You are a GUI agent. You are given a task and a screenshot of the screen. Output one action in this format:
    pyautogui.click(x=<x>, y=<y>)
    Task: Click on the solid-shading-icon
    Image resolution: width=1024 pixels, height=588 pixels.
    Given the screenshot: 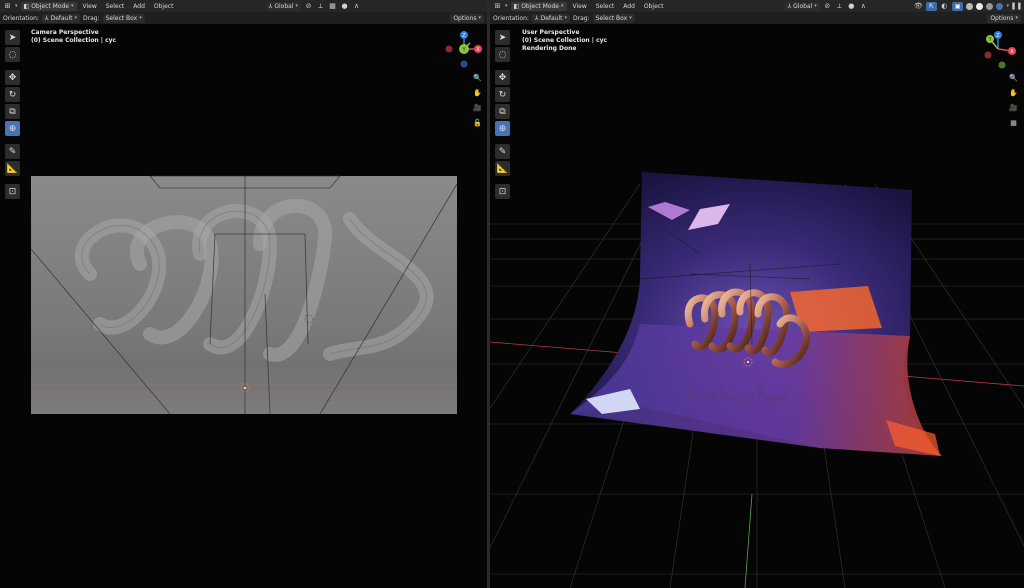 What is the action you would take?
    pyautogui.click(x=980, y=6)
    